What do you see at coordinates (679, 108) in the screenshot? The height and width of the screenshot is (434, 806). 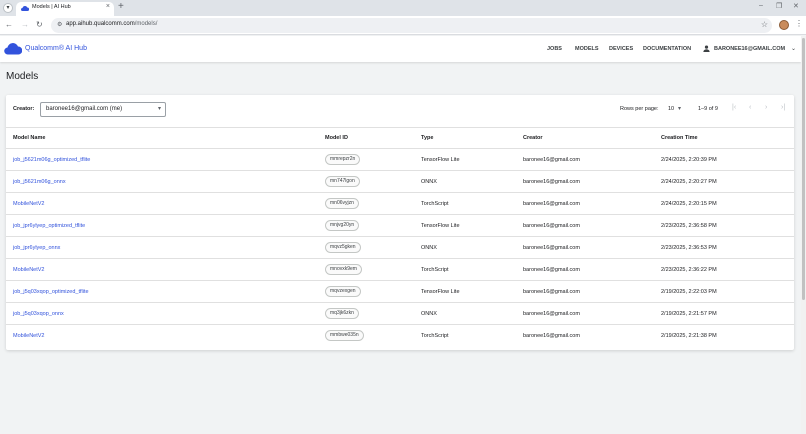 I see `rows-per-page-caret-icon: ▾` at bounding box center [679, 108].